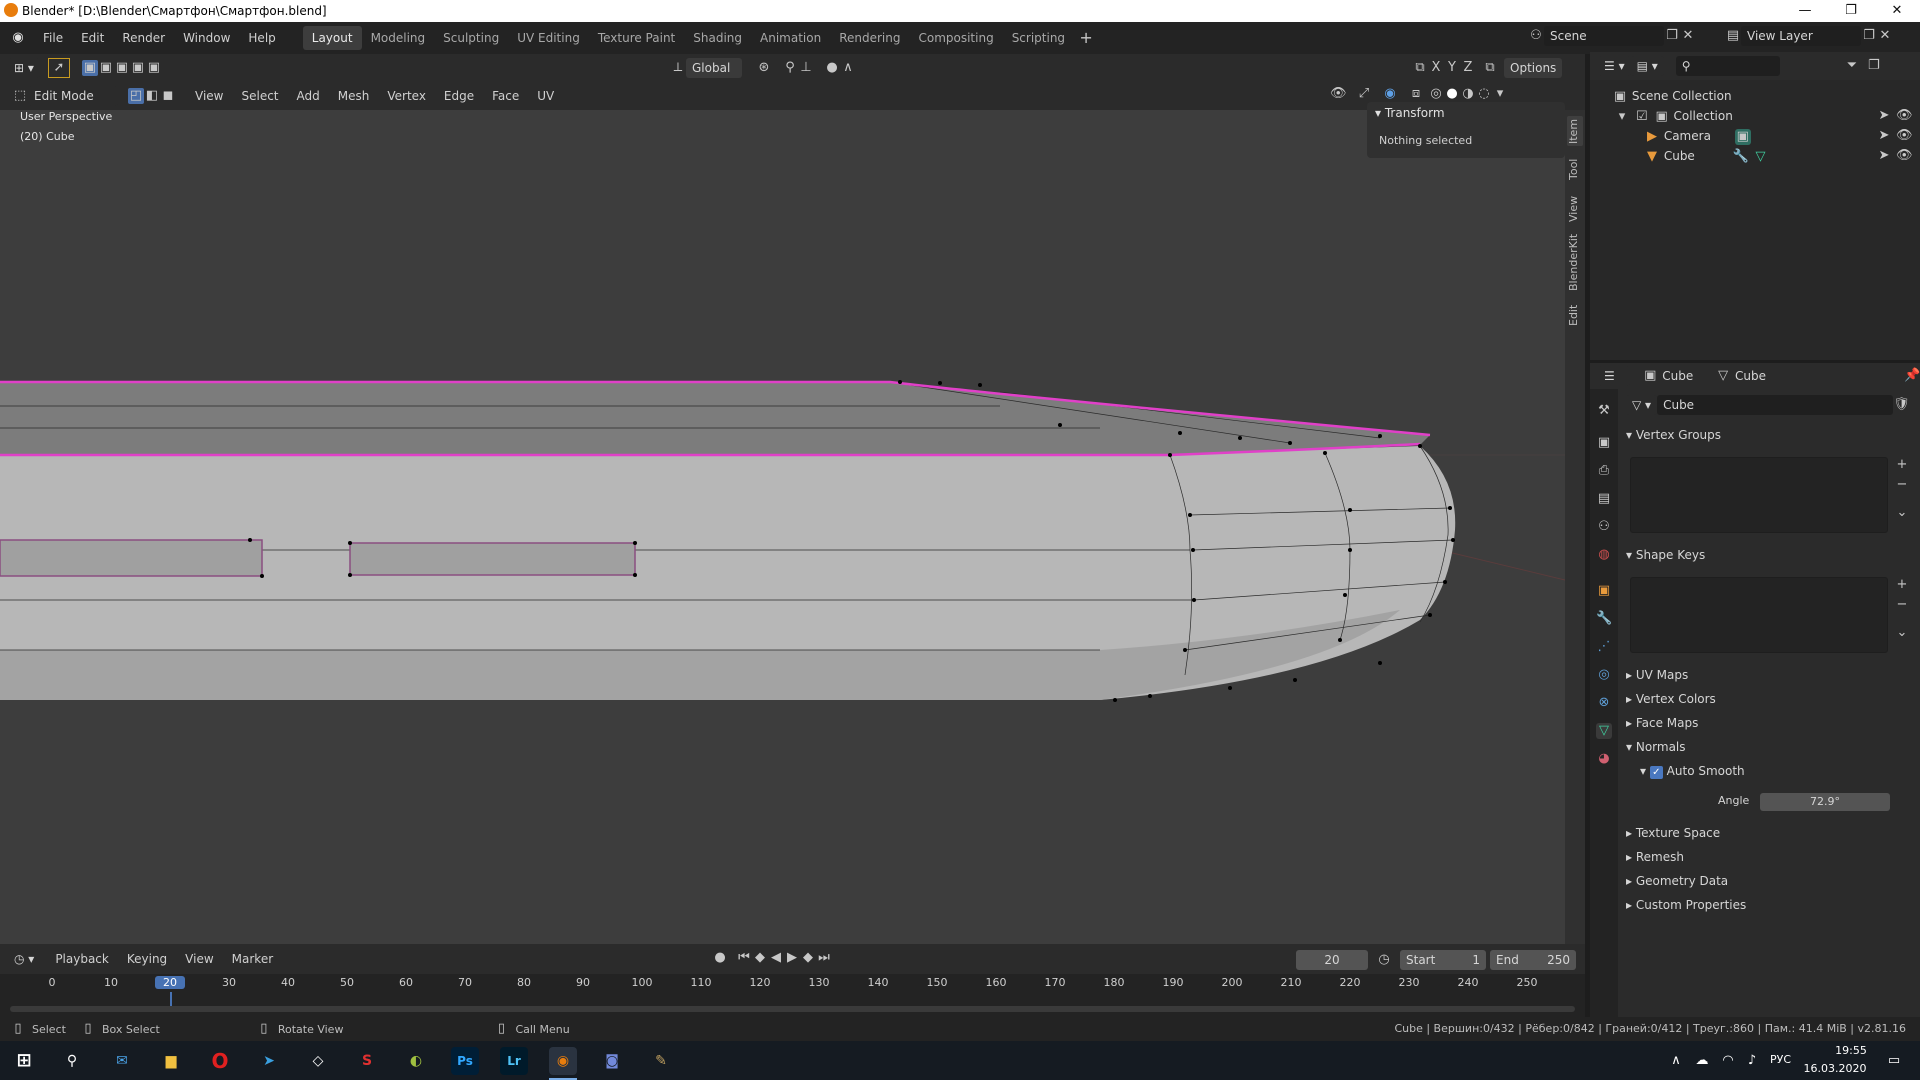 The image size is (1920, 1080). I want to click on remove-vertex-group-icon: −, so click(1902, 485).